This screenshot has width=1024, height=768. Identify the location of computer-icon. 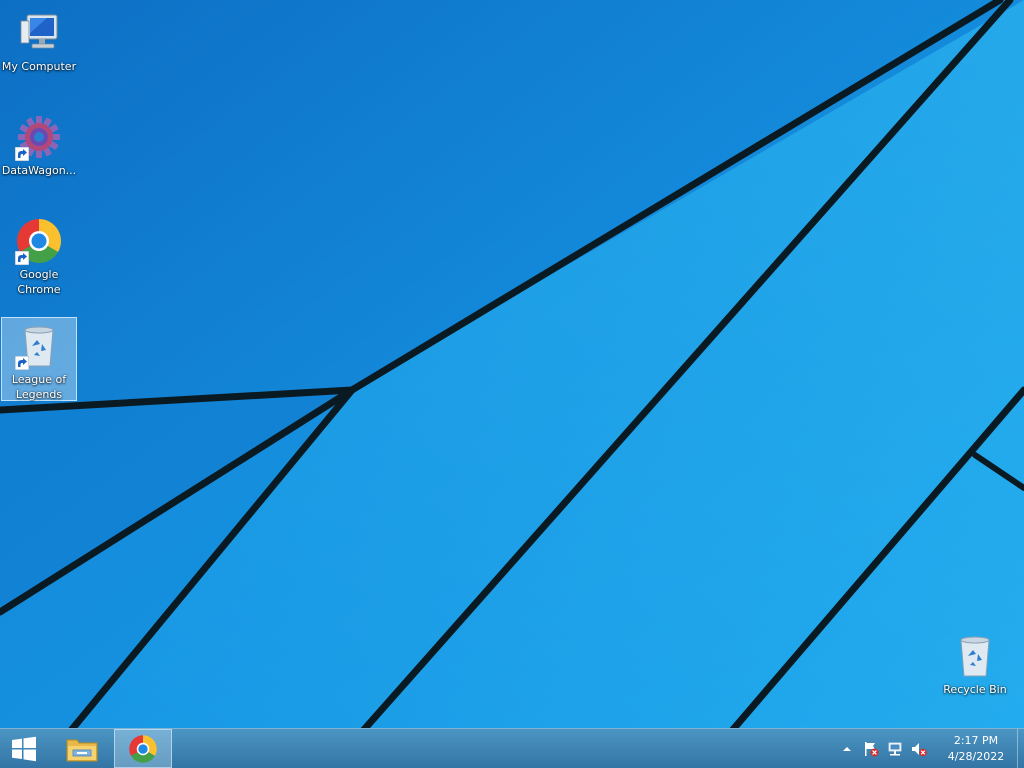
(39, 33).